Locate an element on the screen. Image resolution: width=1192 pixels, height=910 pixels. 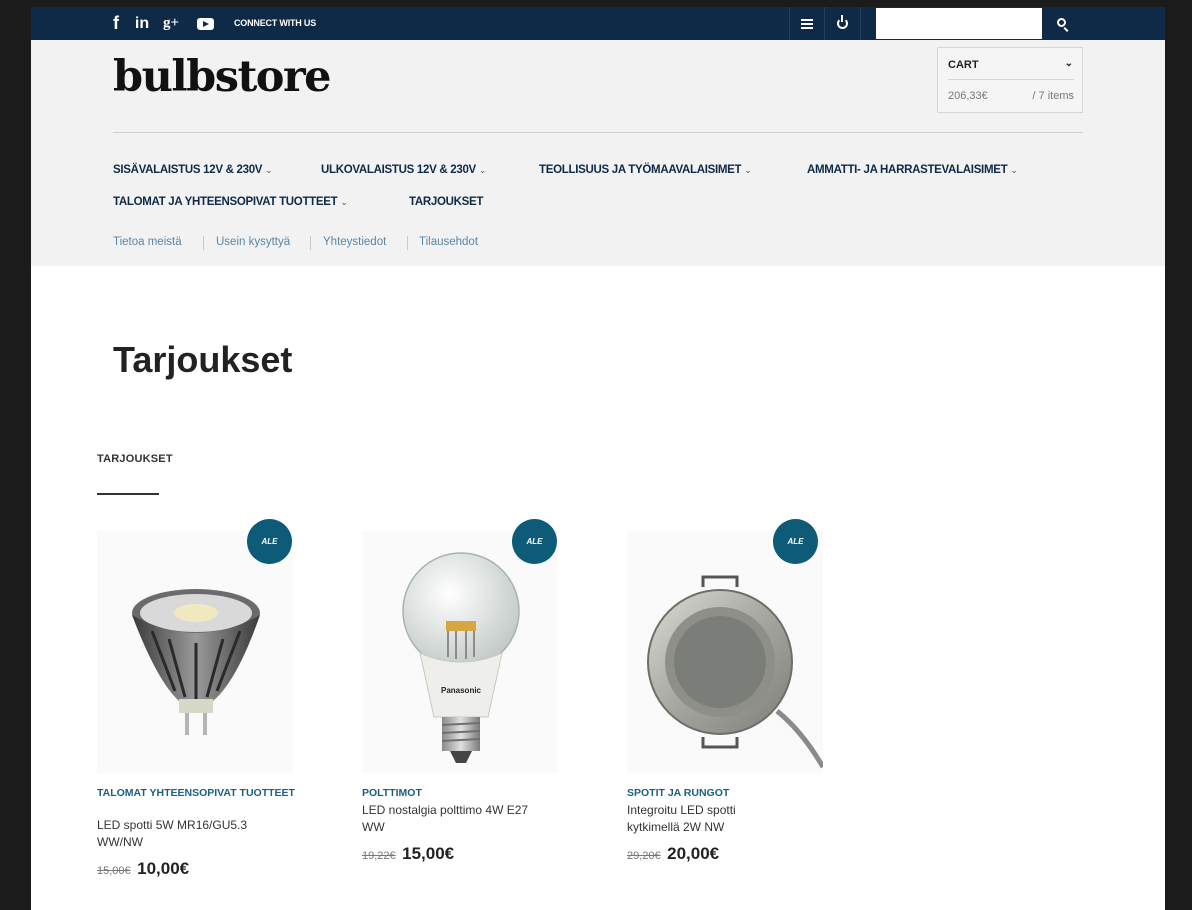
product-category: TALOMAT YHTEENSOPIVAT TUOTTEET is located at coordinates (197, 793).